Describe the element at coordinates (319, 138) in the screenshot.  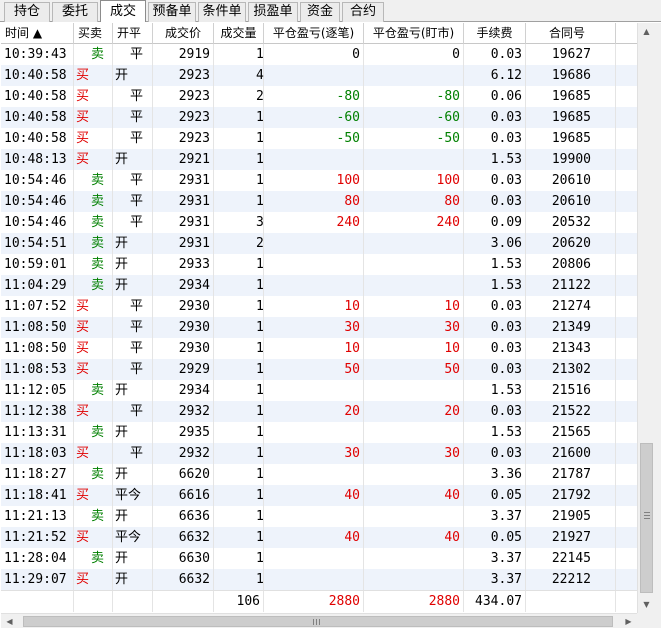
I see `table-row: 10:40:58 买平 2923 1 -50 -50 0.03 19685` at that location.